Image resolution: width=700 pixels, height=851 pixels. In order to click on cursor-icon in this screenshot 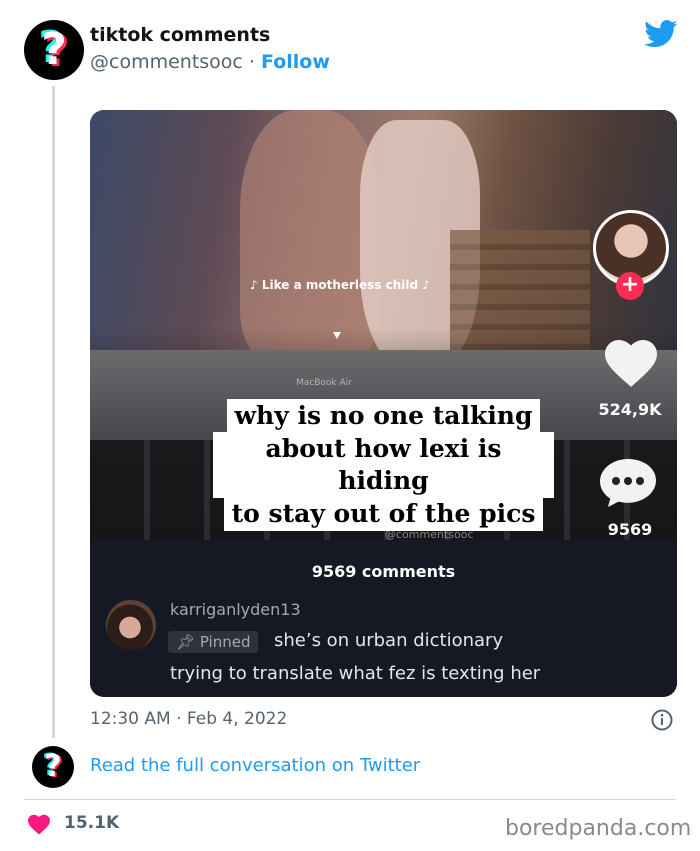, I will do `click(337, 335)`.